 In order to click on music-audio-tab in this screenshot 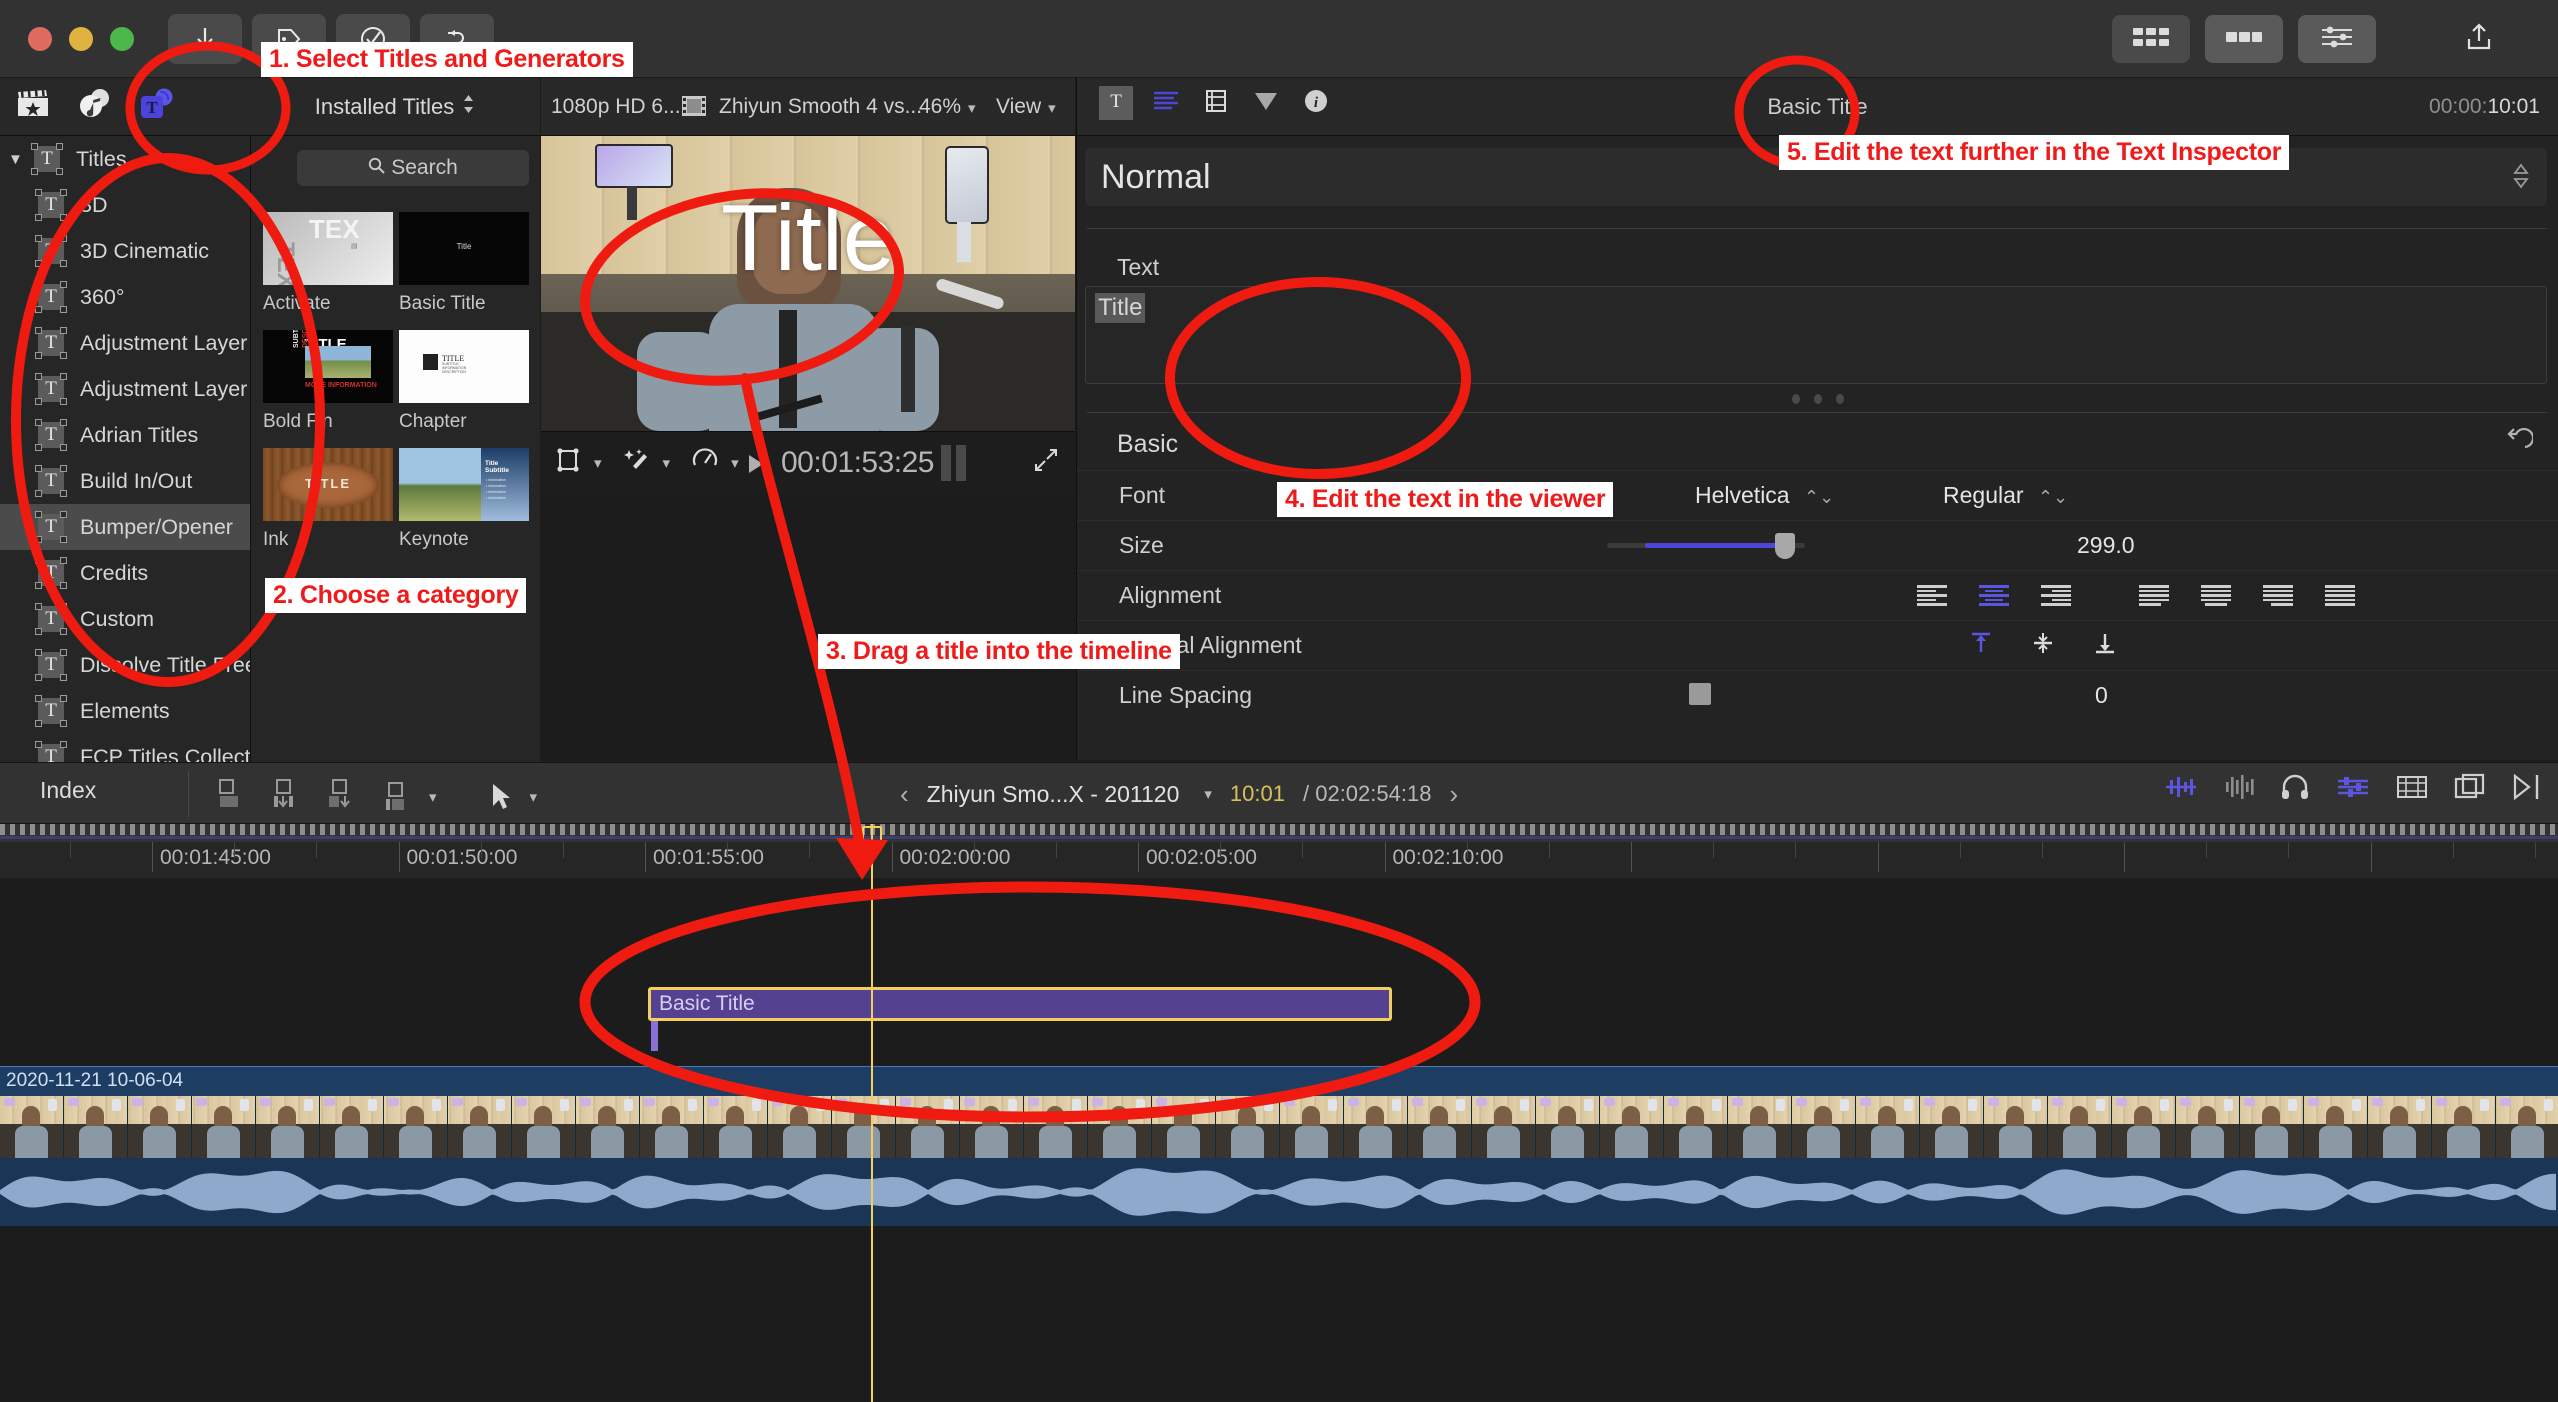, I will do `click(95, 107)`.